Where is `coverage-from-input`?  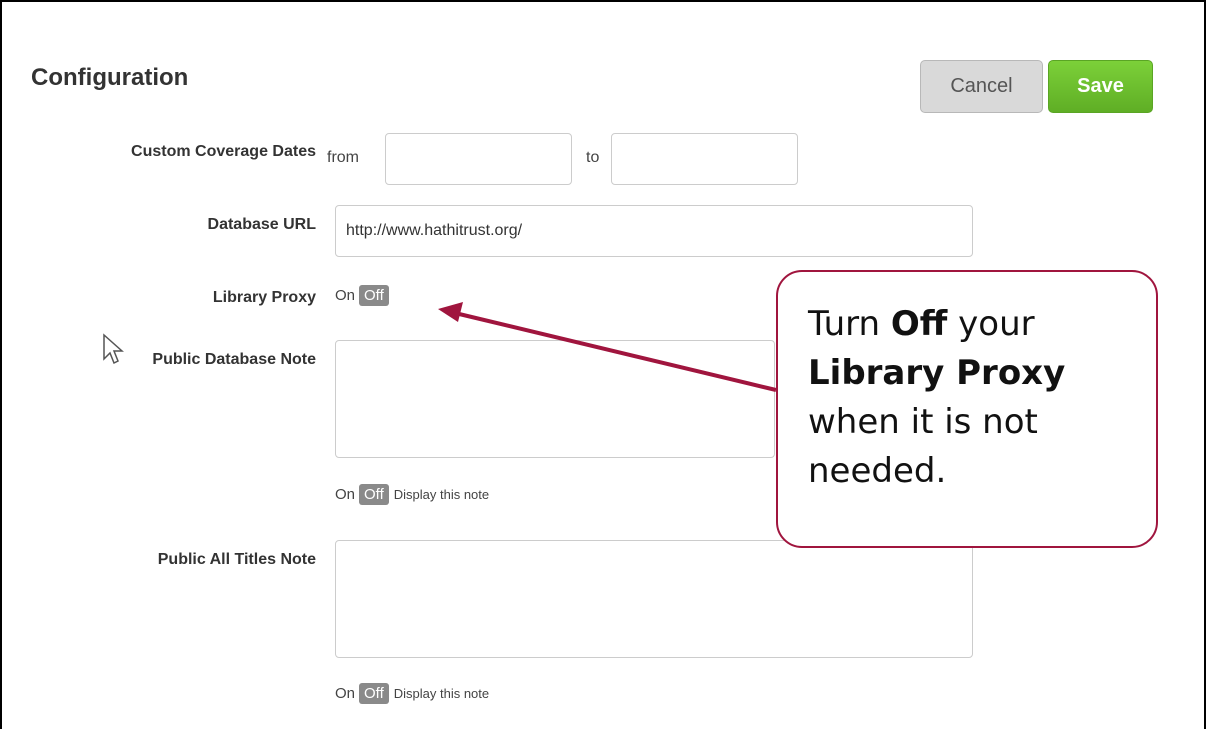
coverage-from-input is located at coordinates (478, 159).